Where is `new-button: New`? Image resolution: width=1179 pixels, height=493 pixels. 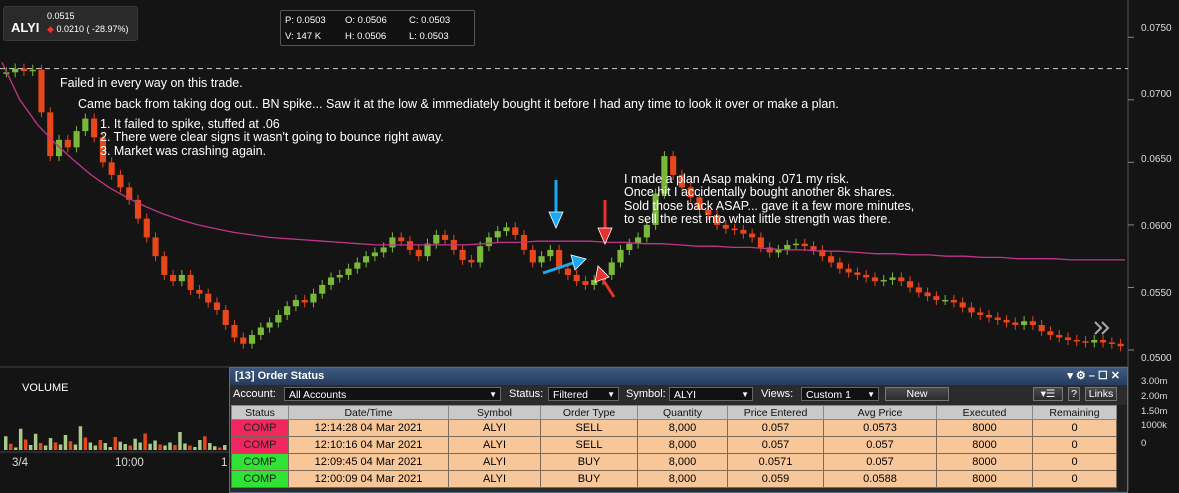
new-button: New is located at coordinates (917, 394).